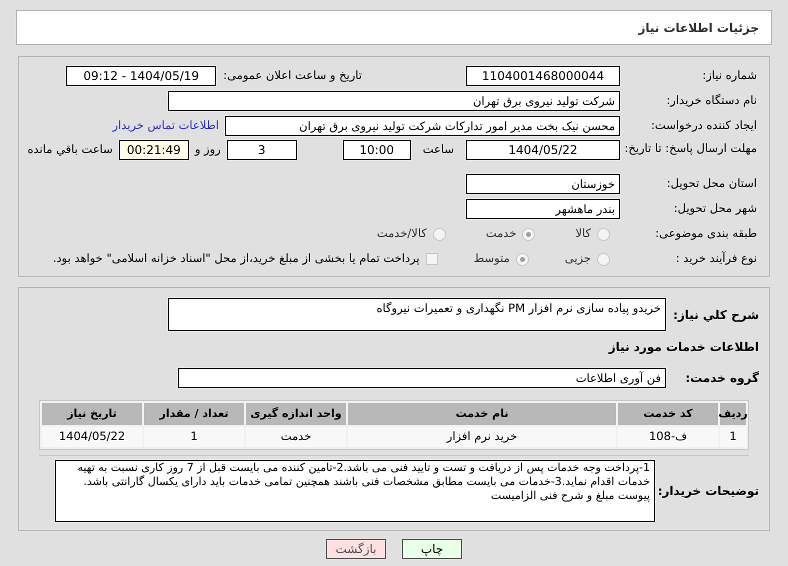 The width and height of the screenshot is (788, 566). Describe the element at coordinates (705, 233) in the screenshot. I see `field-label: طبقه بندی موضوعی:` at that location.